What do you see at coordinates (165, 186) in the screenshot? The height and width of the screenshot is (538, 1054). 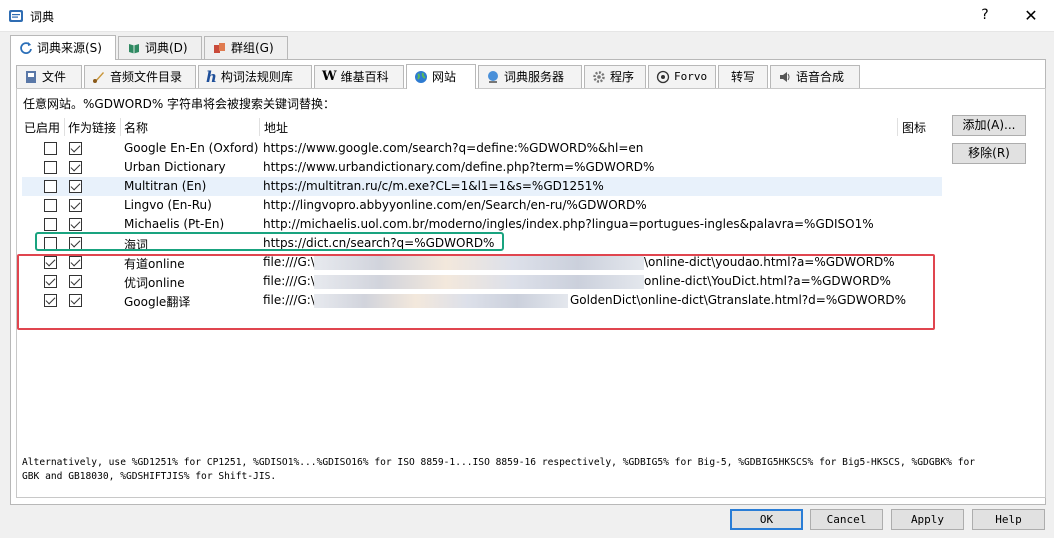 I see `row-name: Multitran (En)` at bounding box center [165, 186].